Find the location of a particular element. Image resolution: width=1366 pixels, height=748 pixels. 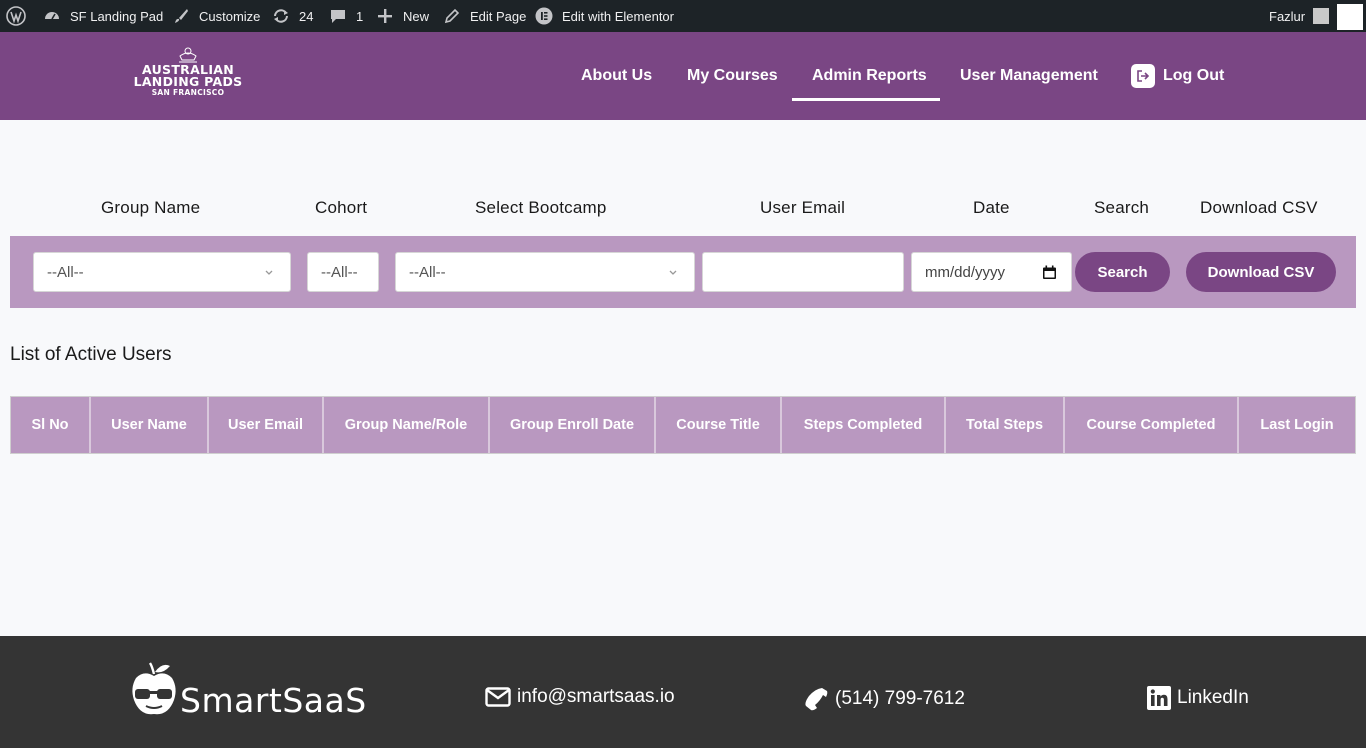

active-users-title: List of Active Users is located at coordinates (91, 354).